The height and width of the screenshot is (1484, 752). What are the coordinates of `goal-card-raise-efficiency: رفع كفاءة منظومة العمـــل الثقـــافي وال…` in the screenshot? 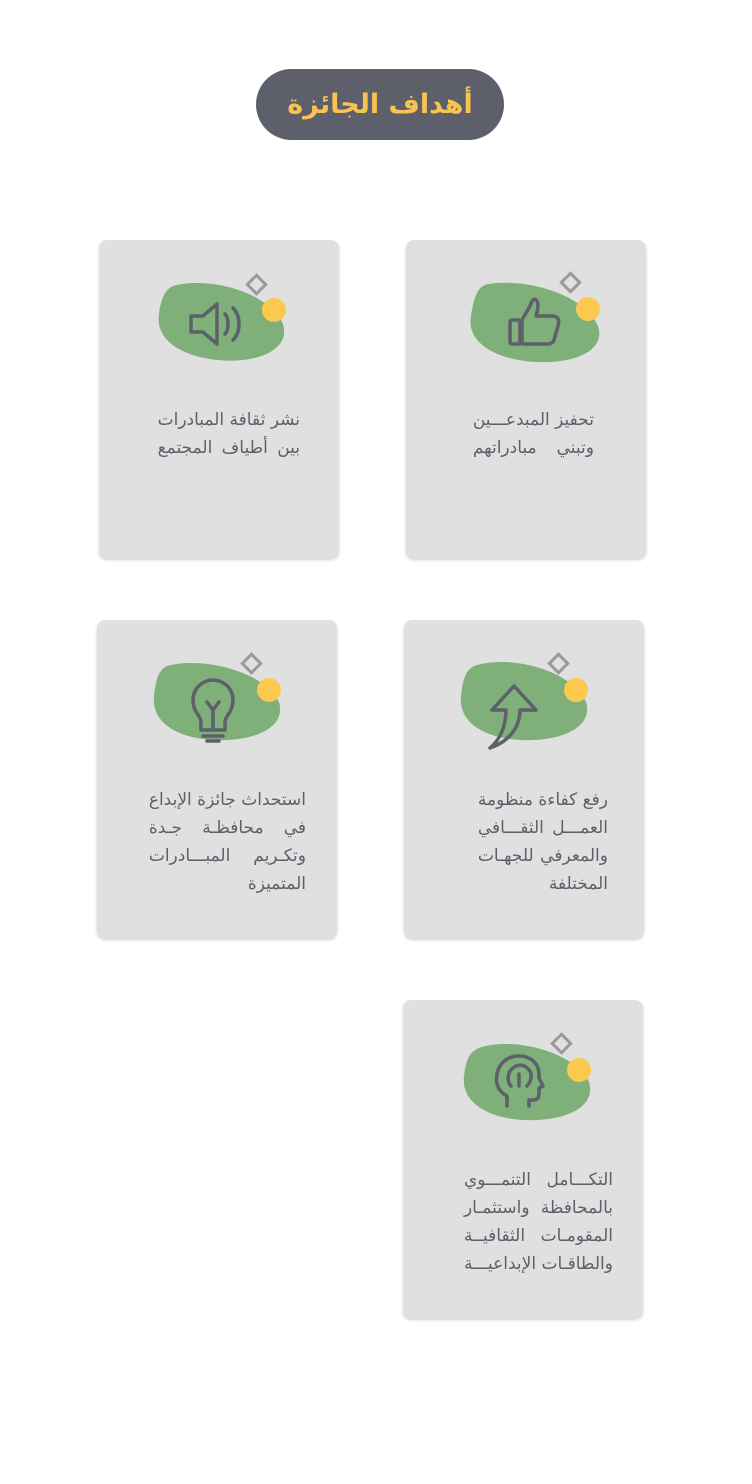 It's located at (524, 779).